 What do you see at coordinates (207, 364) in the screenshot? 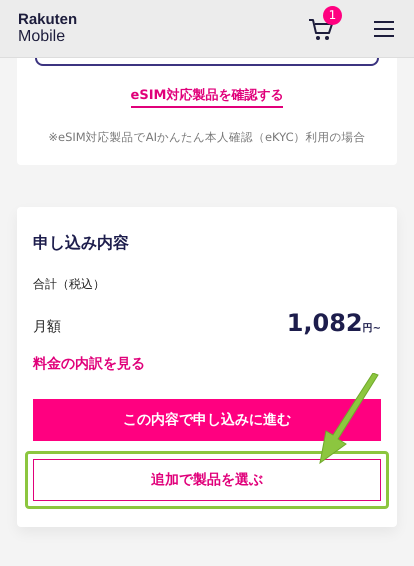
I see `breakdown-link: 料金の内訳を見る` at bounding box center [207, 364].